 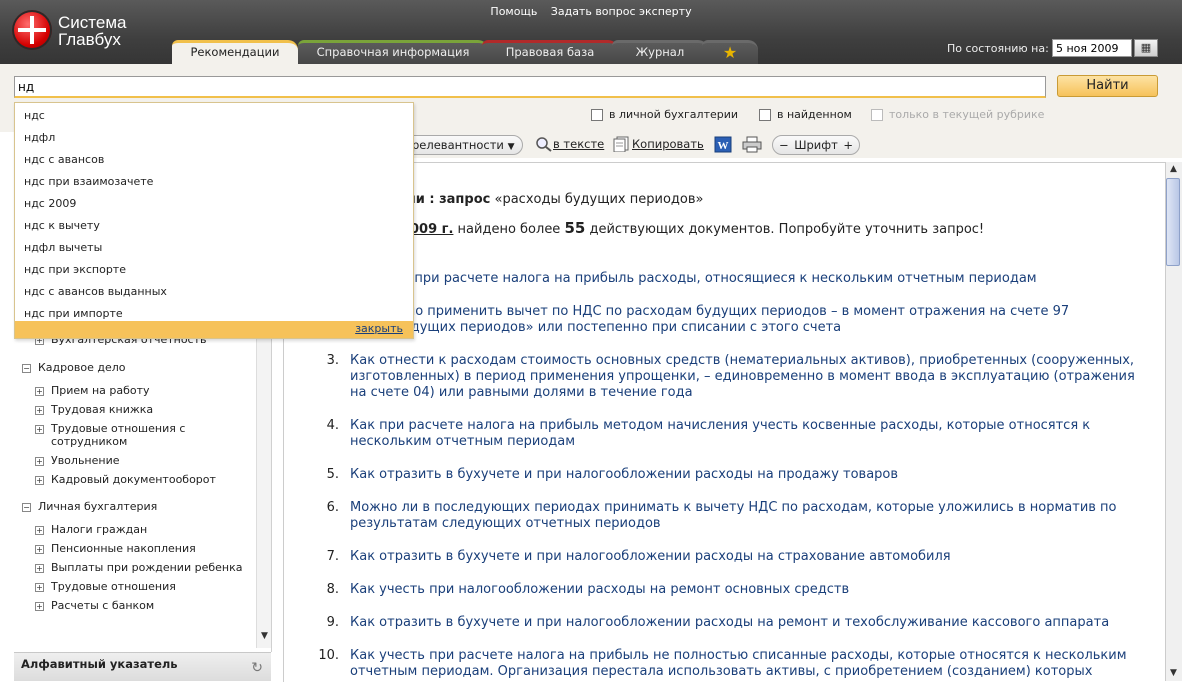 What do you see at coordinates (102, 409) in the screenshot?
I see `sidebar-item-label: Трудовая книжка` at bounding box center [102, 409].